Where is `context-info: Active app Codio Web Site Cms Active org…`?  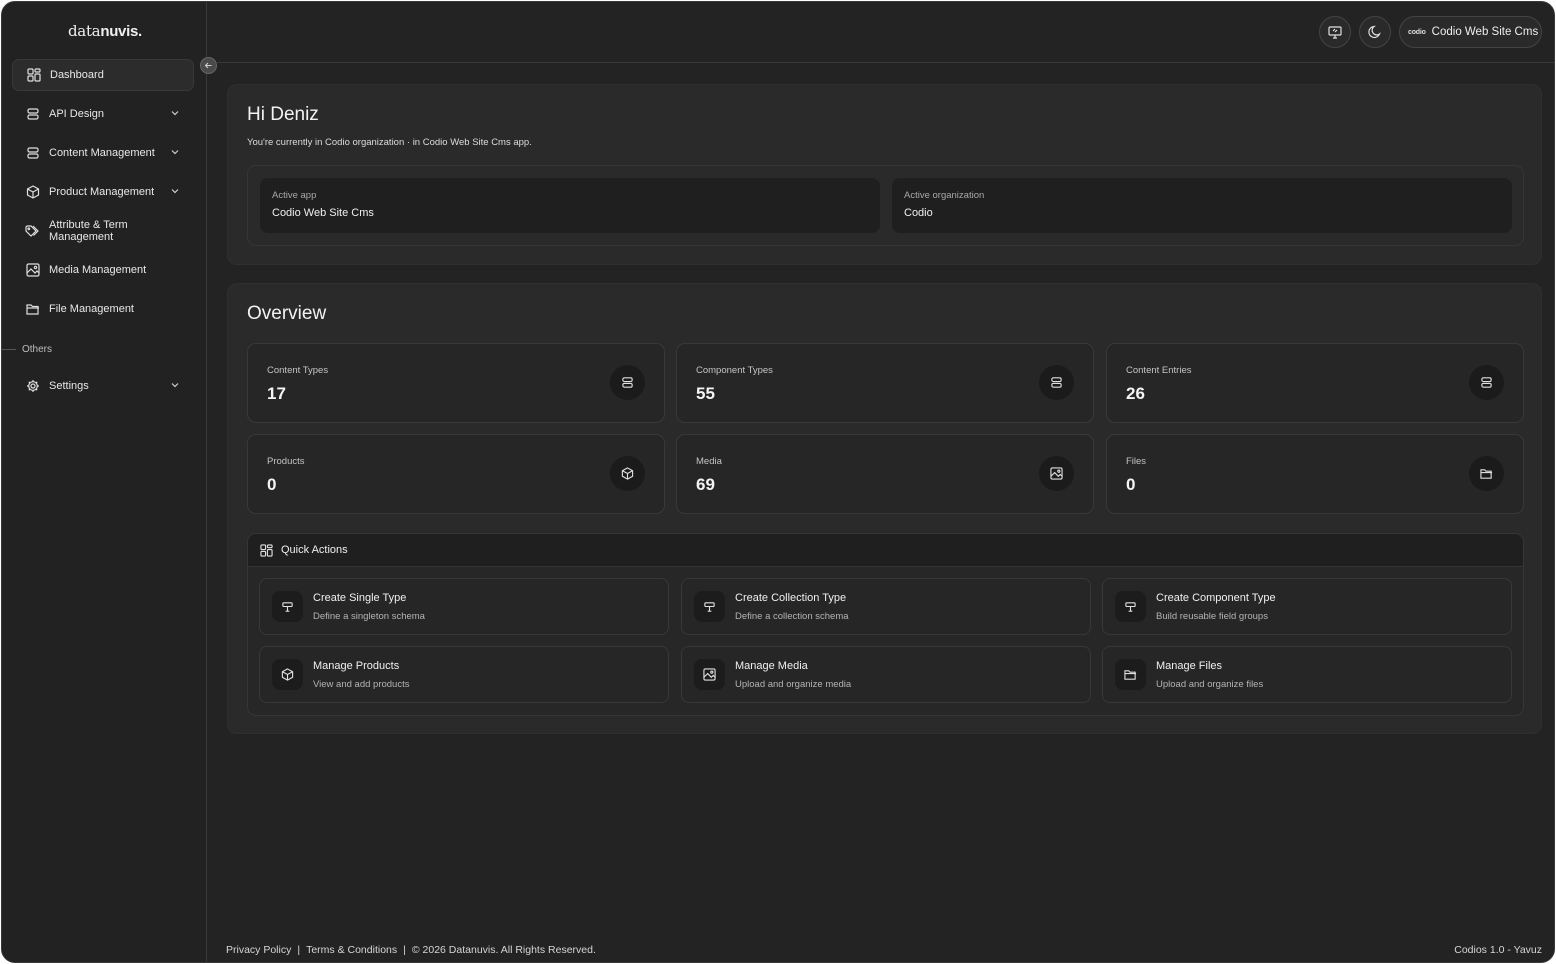
context-info: Active app Codio Web Site Cms Active org… is located at coordinates (885, 205).